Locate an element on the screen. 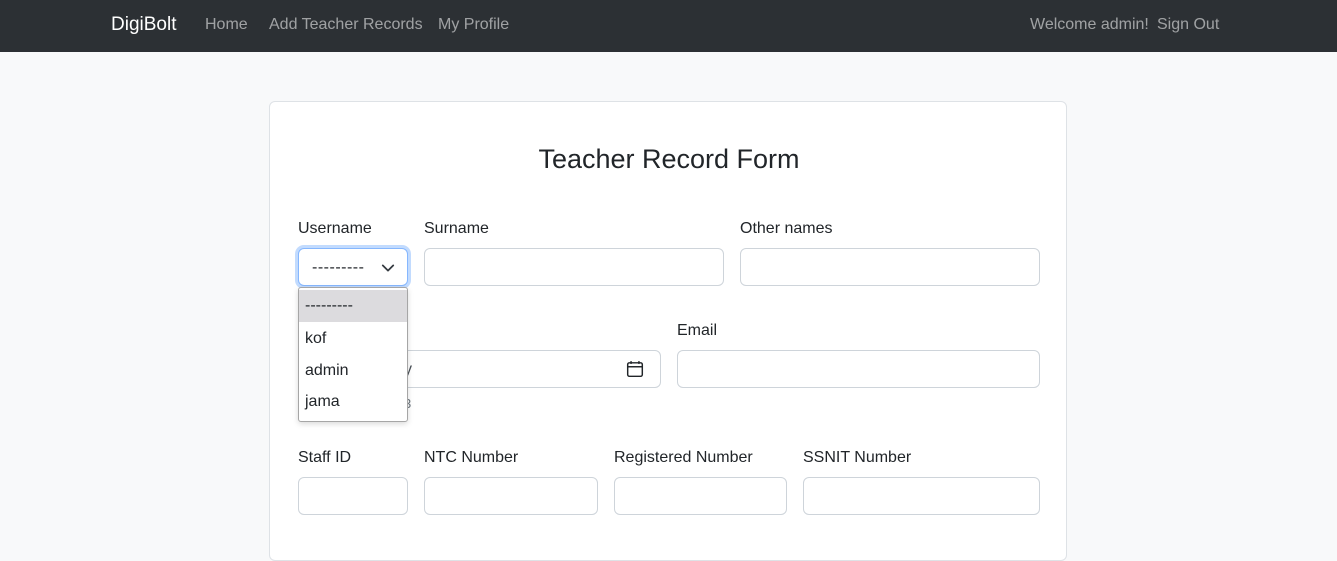 The image size is (1337, 561). nav-home-link: Home is located at coordinates (226, 25).